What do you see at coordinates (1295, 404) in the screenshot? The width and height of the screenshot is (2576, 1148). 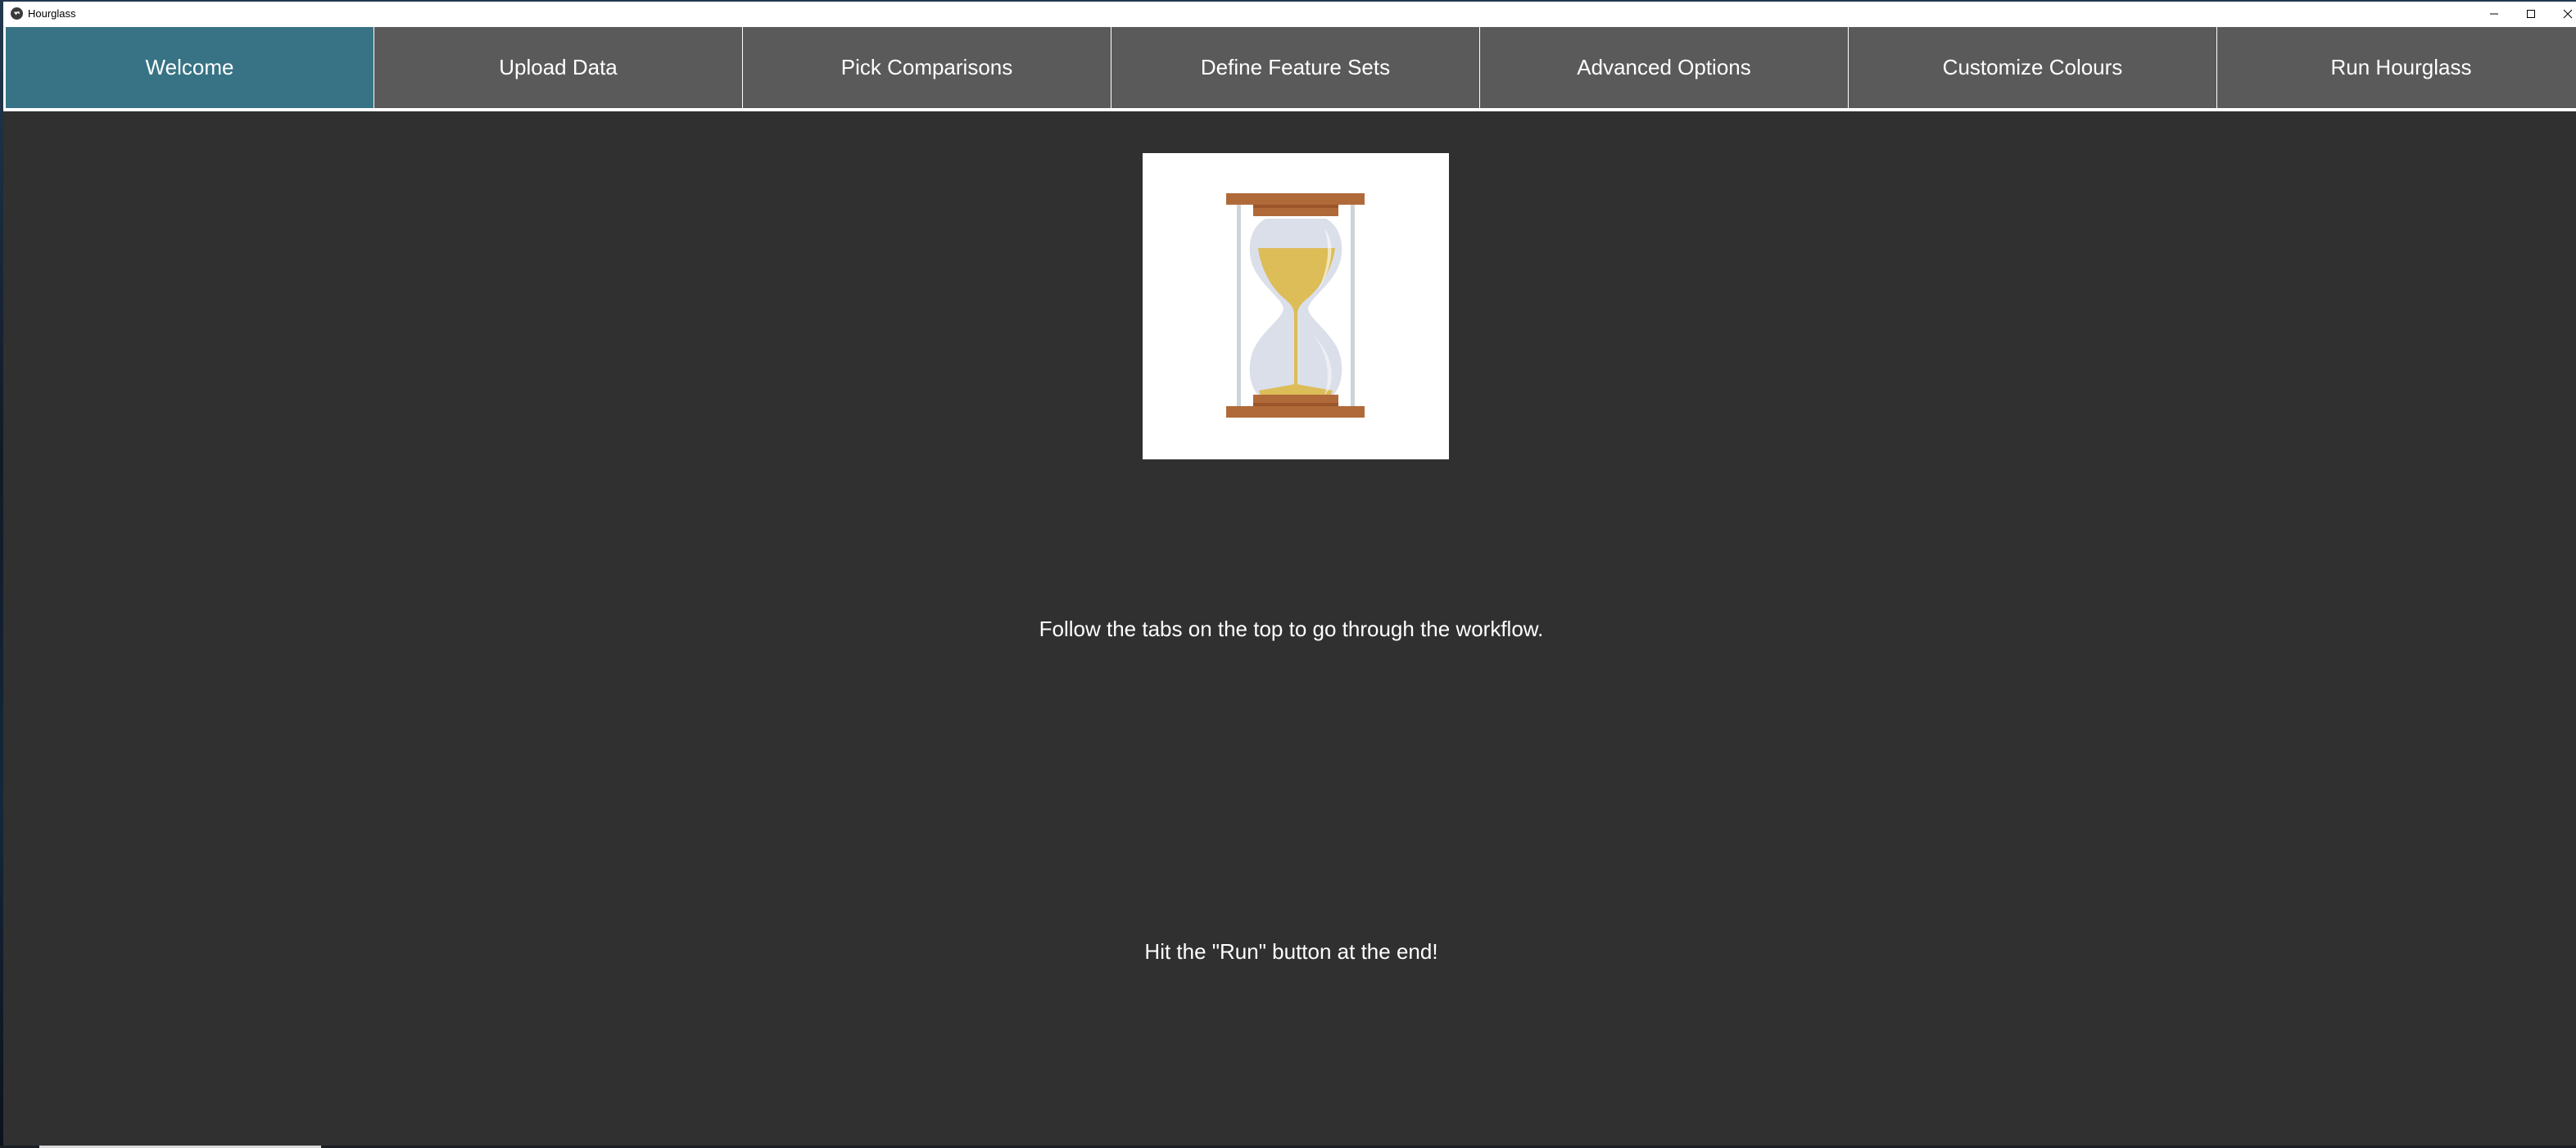 I see `hourglass-bottom-collar-shade` at bounding box center [1295, 404].